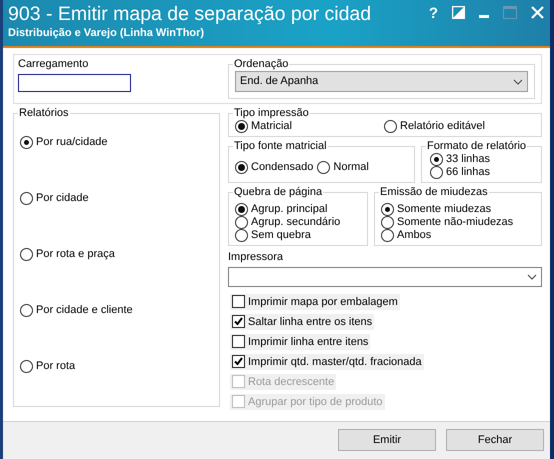 This screenshot has width=554, height=459. What do you see at coordinates (107, 33) in the screenshot?
I see `window-subtitle: Distribuição e Varejo (Linha WinThor)` at bounding box center [107, 33].